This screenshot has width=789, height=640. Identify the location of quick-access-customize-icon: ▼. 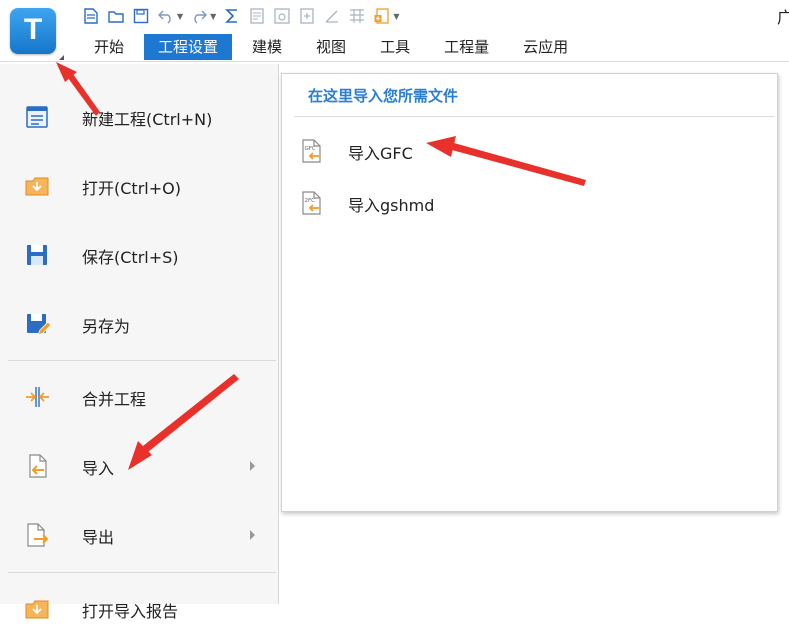
(396, 16).